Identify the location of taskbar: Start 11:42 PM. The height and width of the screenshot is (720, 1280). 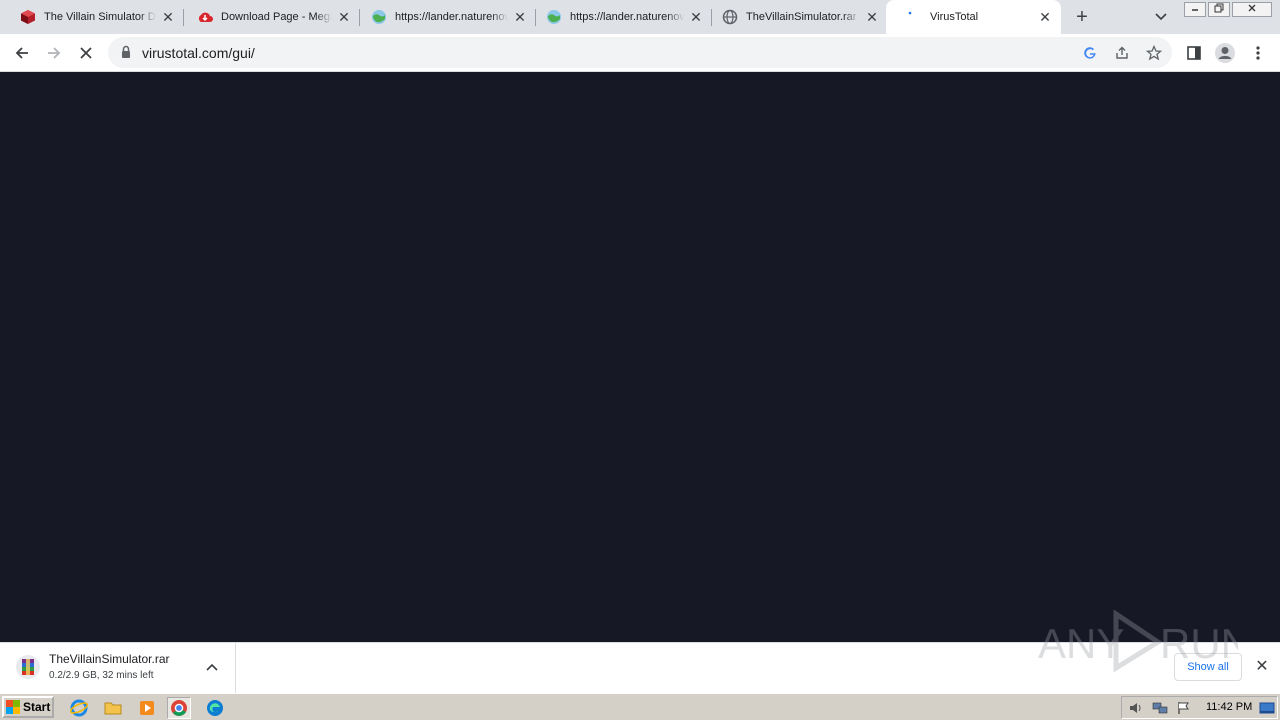
(640, 706).